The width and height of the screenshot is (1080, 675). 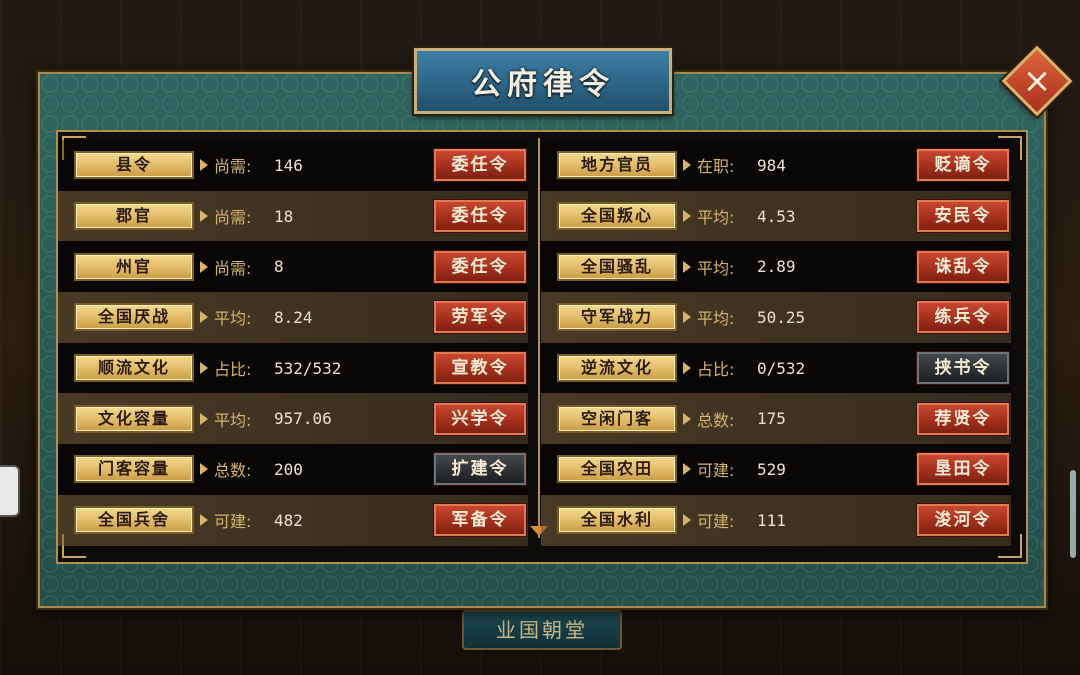 What do you see at coordinates (134, 165) in the screenshot?
I see `decree-row-label: 县令` at bounding box center [134, 165].